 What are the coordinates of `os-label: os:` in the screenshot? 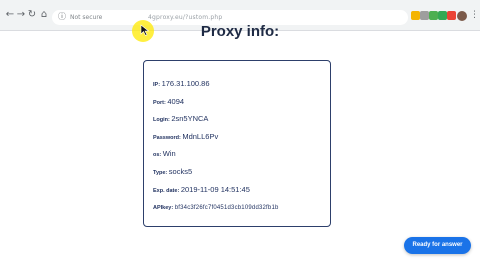 It's located at (158, 155).